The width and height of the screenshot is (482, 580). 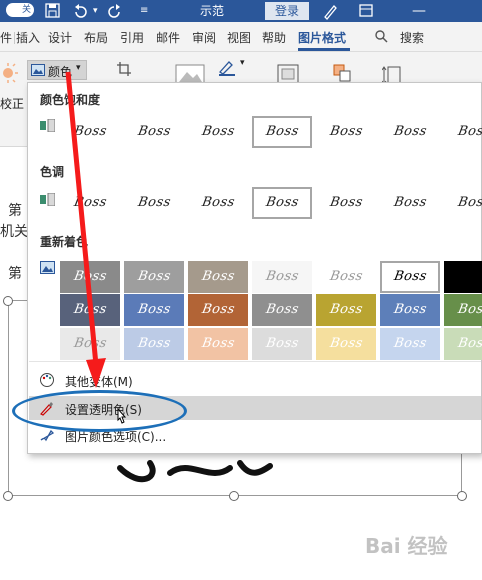 What do you see at coordinates (52, 172) in the screenshot?
I see `tone-heading: 色调` at bounding box center [52, 172].